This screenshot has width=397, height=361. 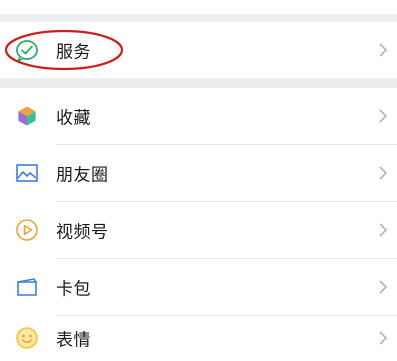 I want to click on menu-item-label: 视频号, so click(x=82, y=232).